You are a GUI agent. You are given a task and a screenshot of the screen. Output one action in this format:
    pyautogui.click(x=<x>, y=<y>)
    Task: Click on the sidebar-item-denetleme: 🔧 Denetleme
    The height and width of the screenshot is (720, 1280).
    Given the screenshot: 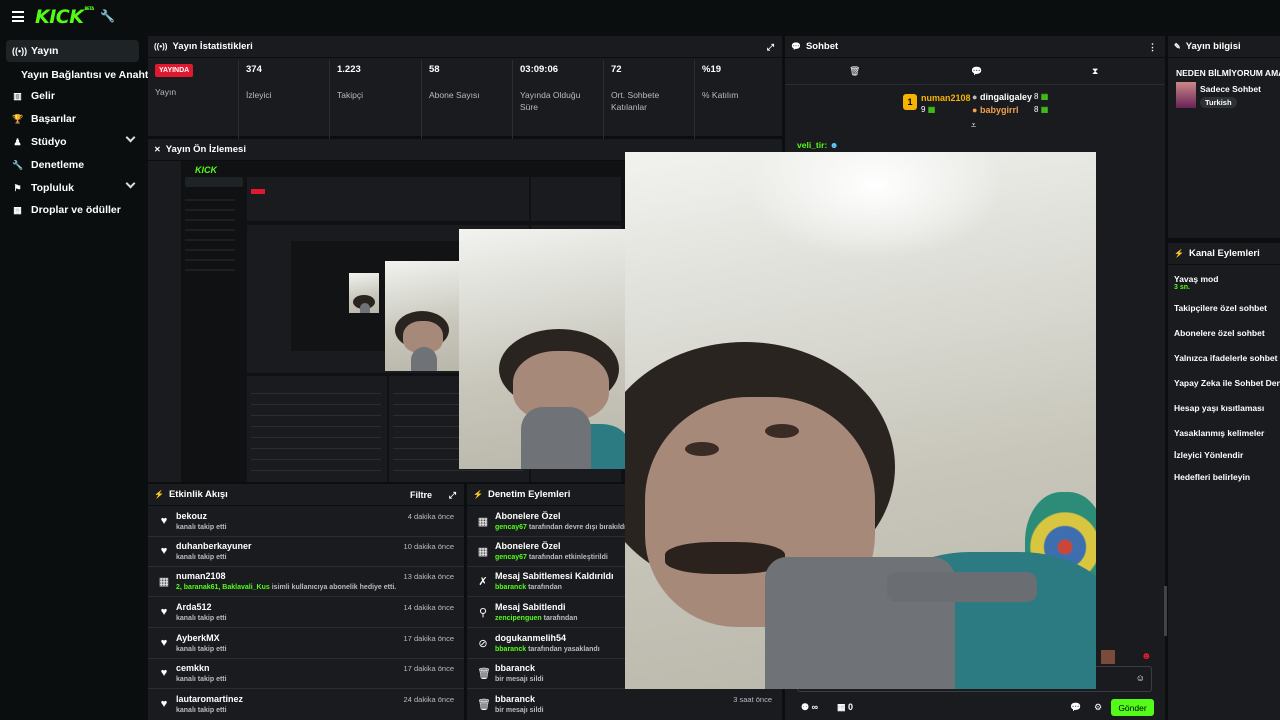 What is the action you would take?
    pyautogui.click(x=72, y=165)
    